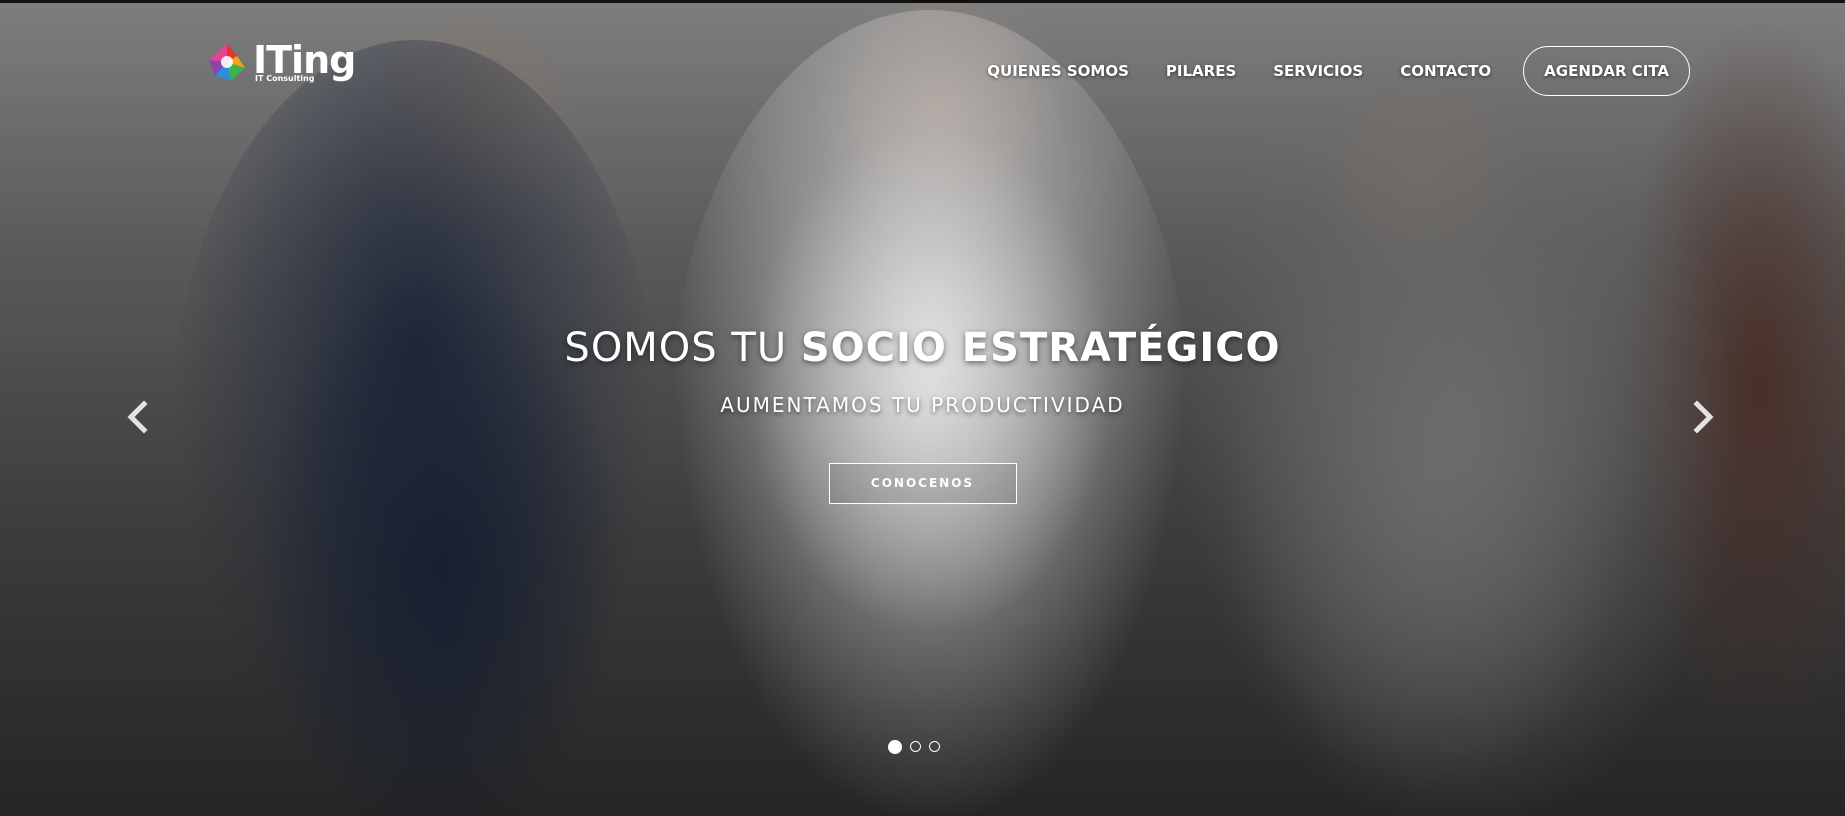 This screenshot has width=1845, height=816. I want to click on carousel-indicators, so click(918, 746).